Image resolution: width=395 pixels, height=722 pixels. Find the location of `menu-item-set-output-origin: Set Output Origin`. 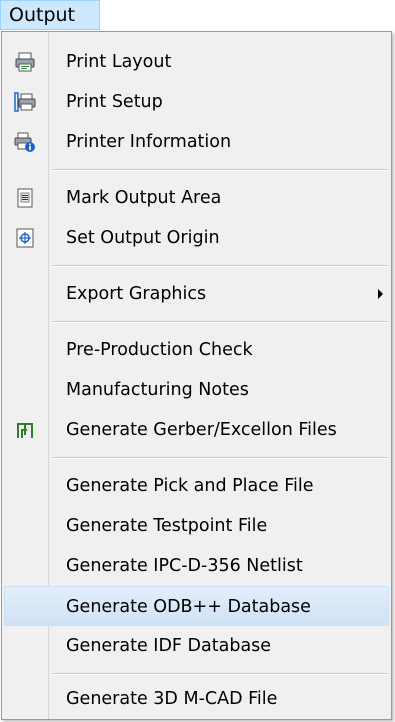

menu-item-set-output-origin: Set Output Origin is located at coordinates (196, 238).